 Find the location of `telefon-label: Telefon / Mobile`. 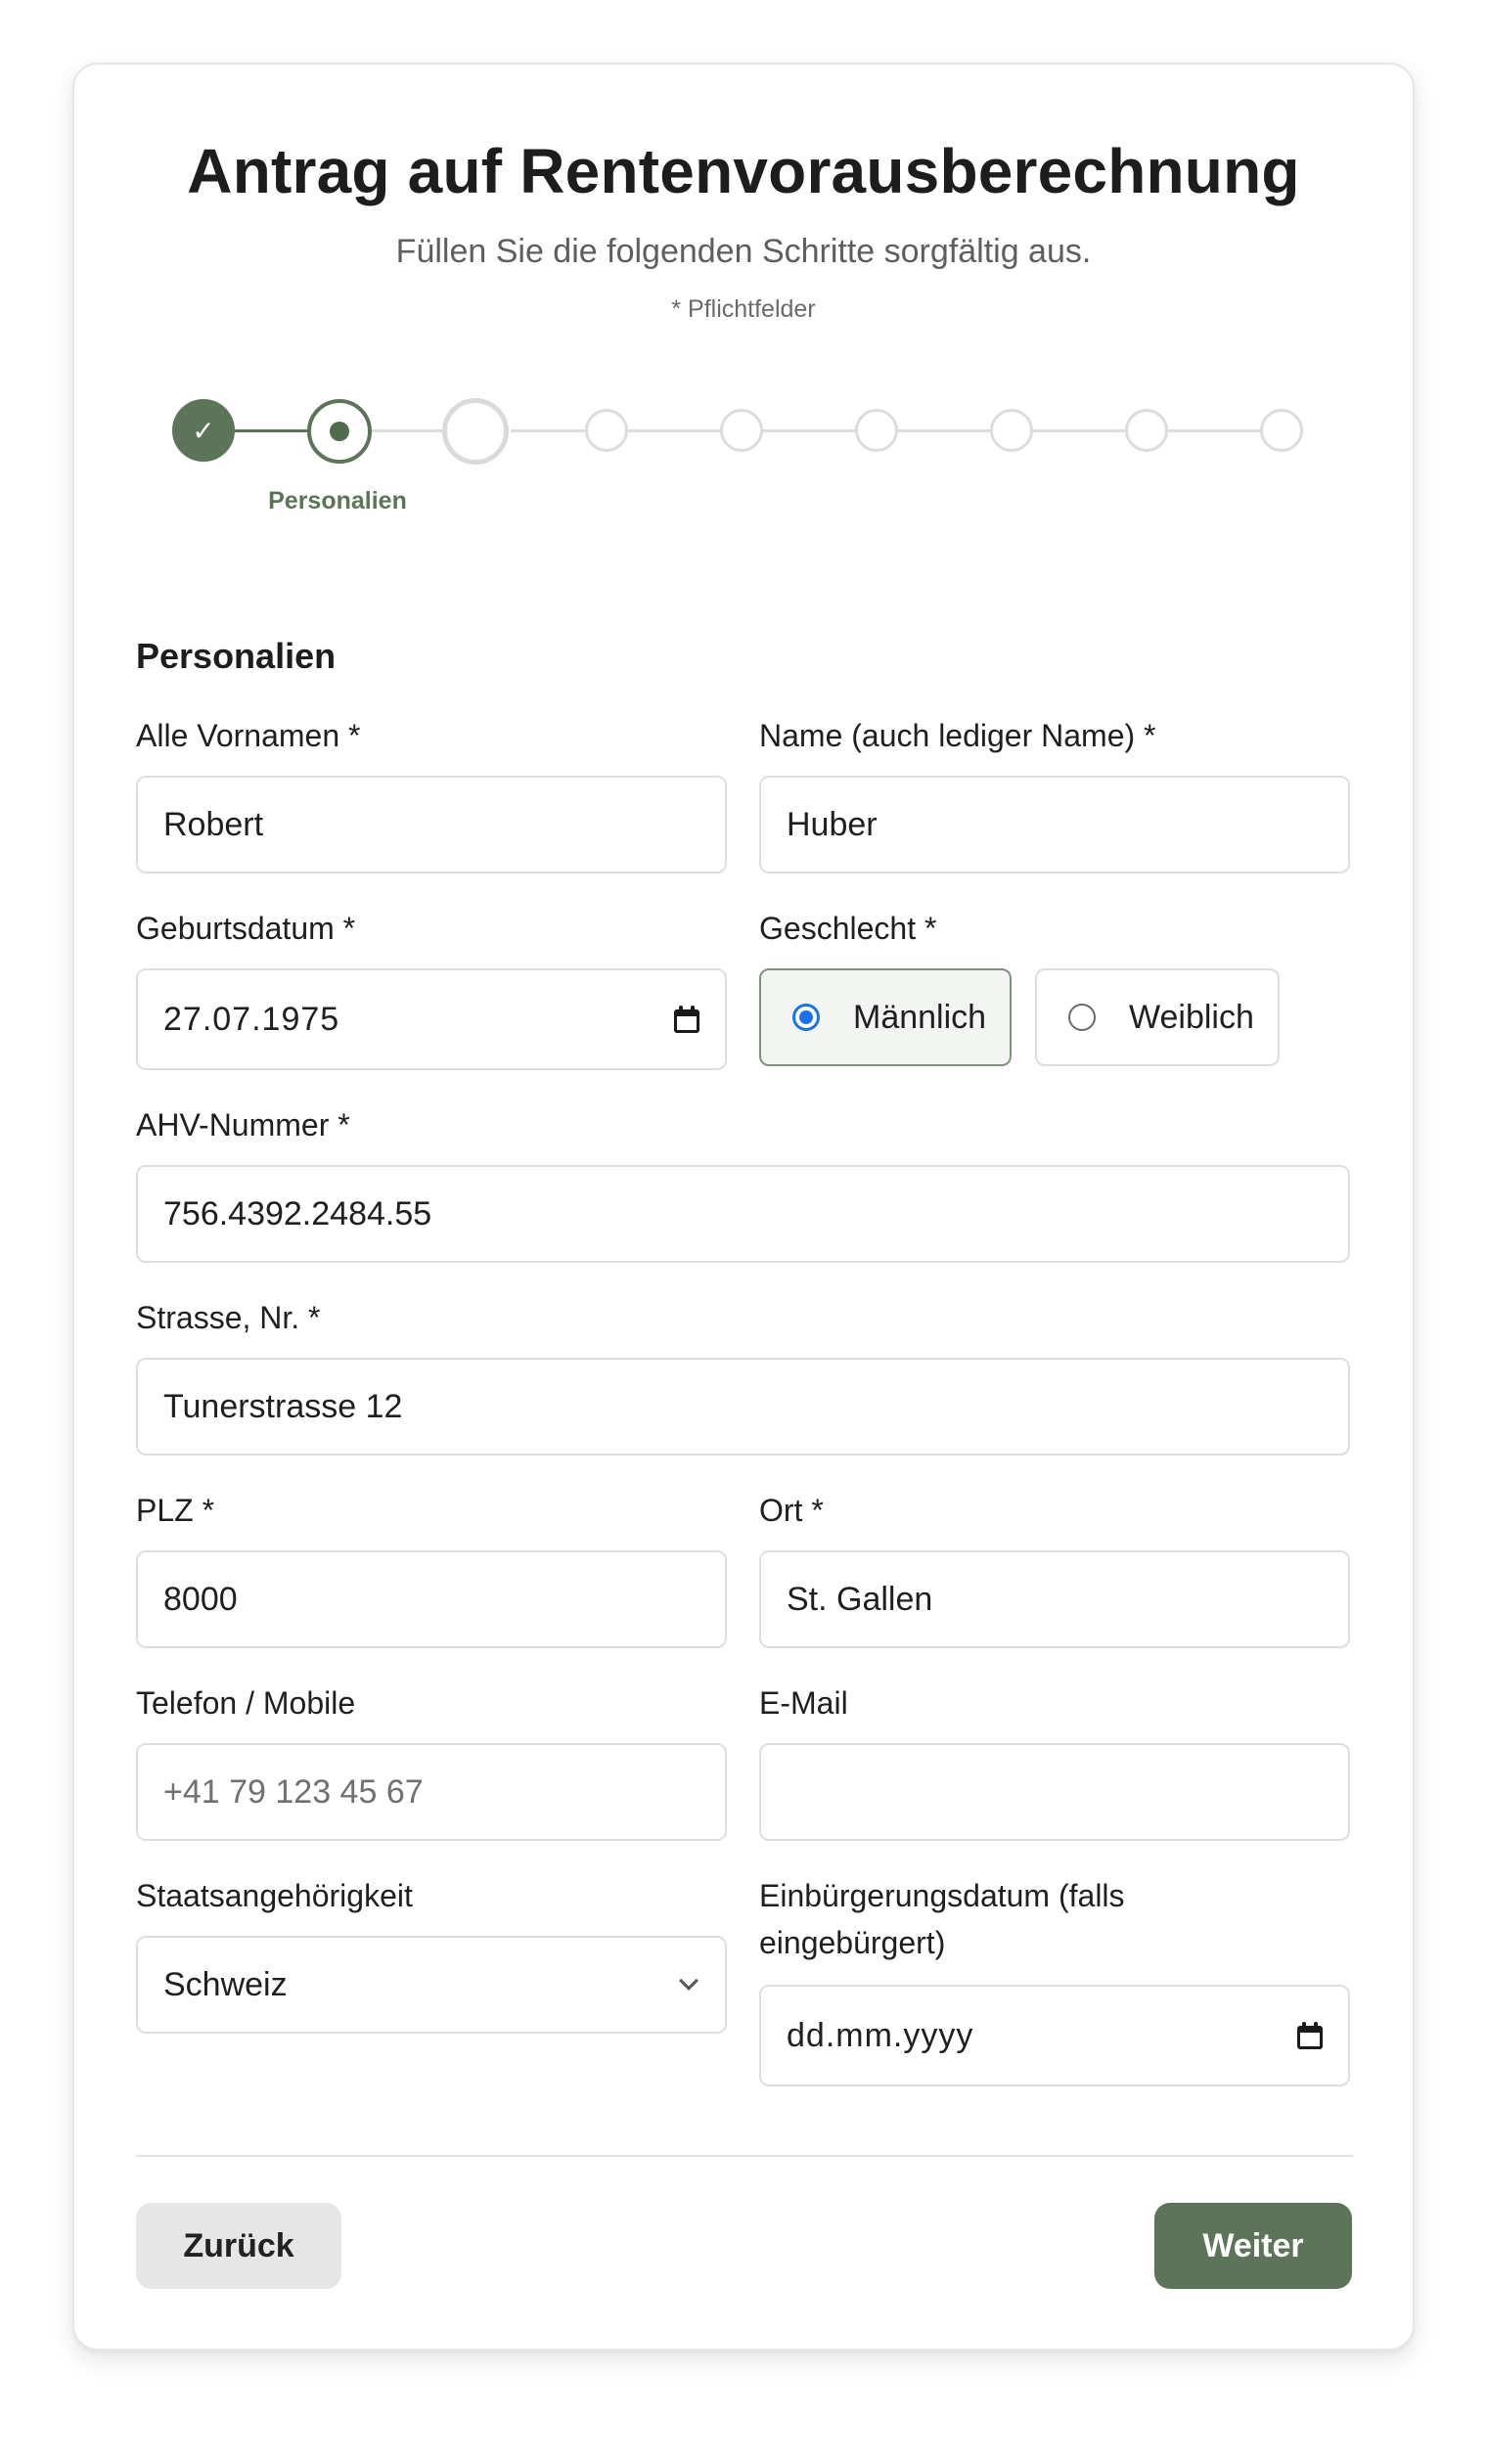

telefon-label: Telefon / Mobile is located at coordinates (246, 1703).